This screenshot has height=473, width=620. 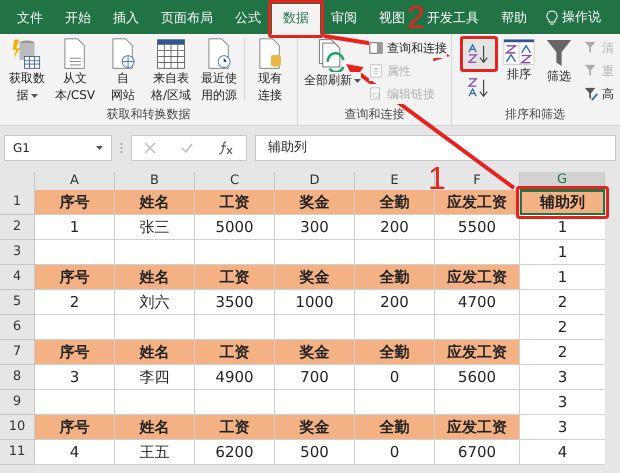 I want to click on ribbon-group-label: 排序和筛选, so click(x=535, y=114).